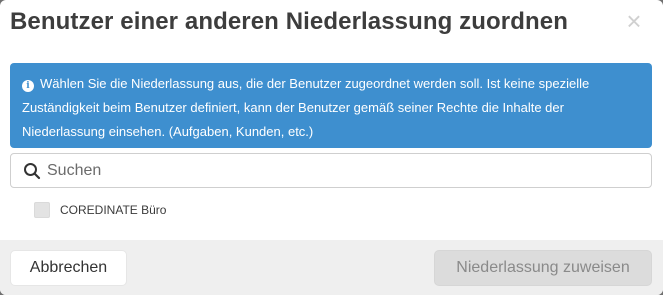 This screenshot has width=663, height=295. What do you see at coordinates (345, 170) in the screenshot?
I see `search-input` at bounding box center [345, 170].